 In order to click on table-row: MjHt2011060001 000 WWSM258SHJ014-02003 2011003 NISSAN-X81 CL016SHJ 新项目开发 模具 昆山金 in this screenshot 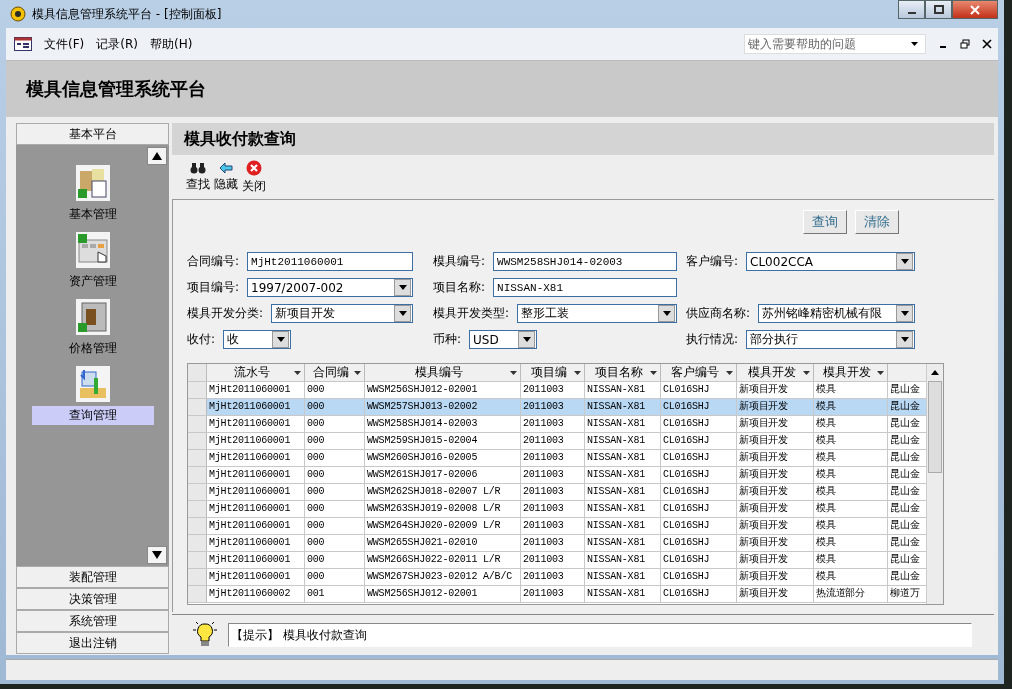, I will do `click(557, 424)`.